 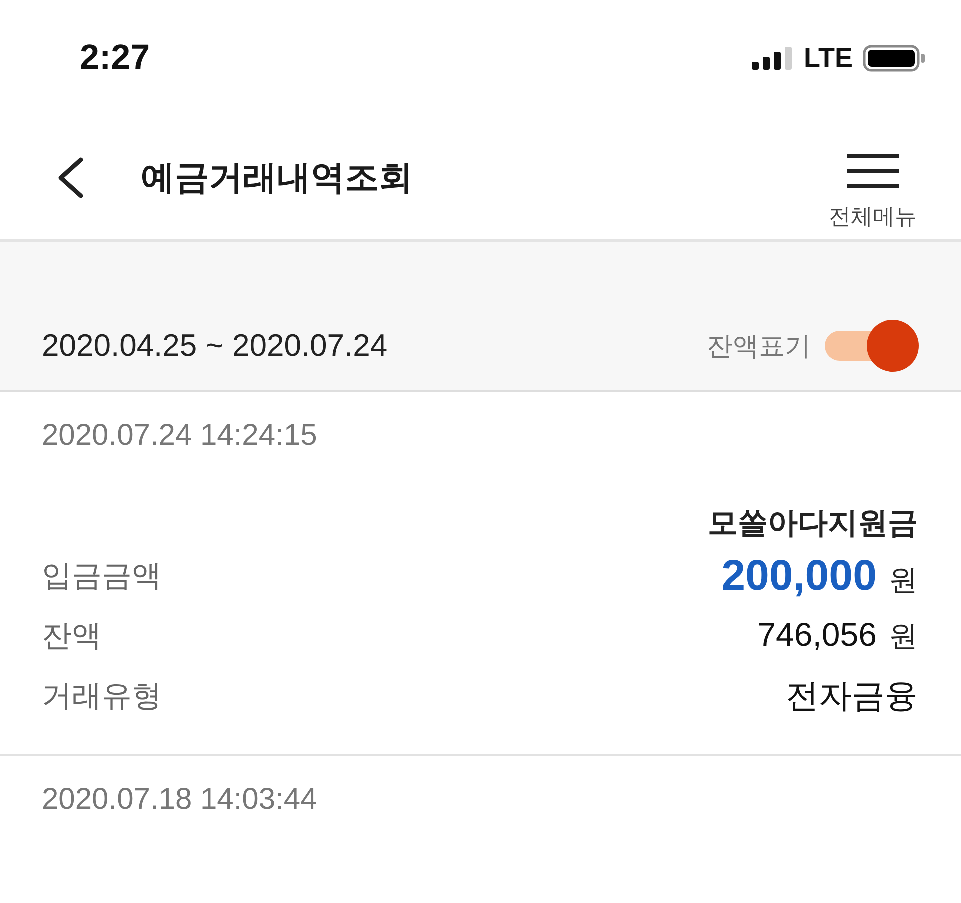 I want to click on signal-icon, so click(x=773, y=58).